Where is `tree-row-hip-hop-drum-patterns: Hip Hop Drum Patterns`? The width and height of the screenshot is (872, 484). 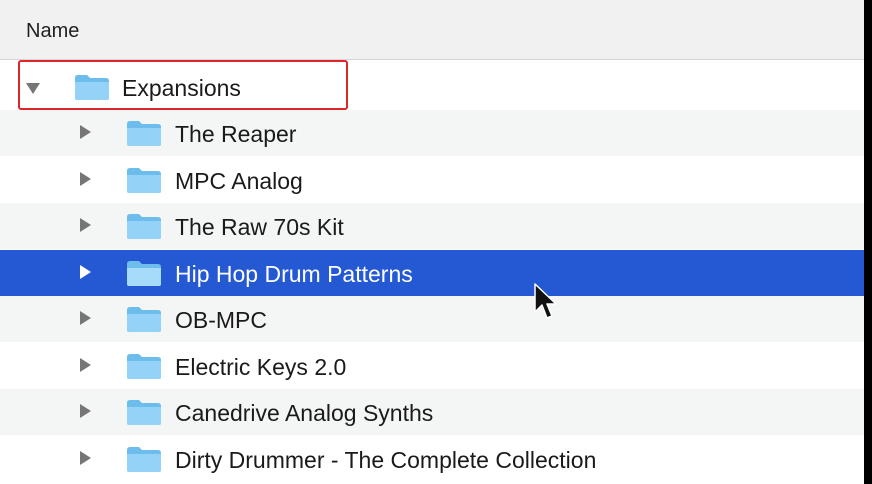 tree-row-hip-hop-drum-patterns: Hip Hop Drum Patterns is located at coordinates (432, 273).